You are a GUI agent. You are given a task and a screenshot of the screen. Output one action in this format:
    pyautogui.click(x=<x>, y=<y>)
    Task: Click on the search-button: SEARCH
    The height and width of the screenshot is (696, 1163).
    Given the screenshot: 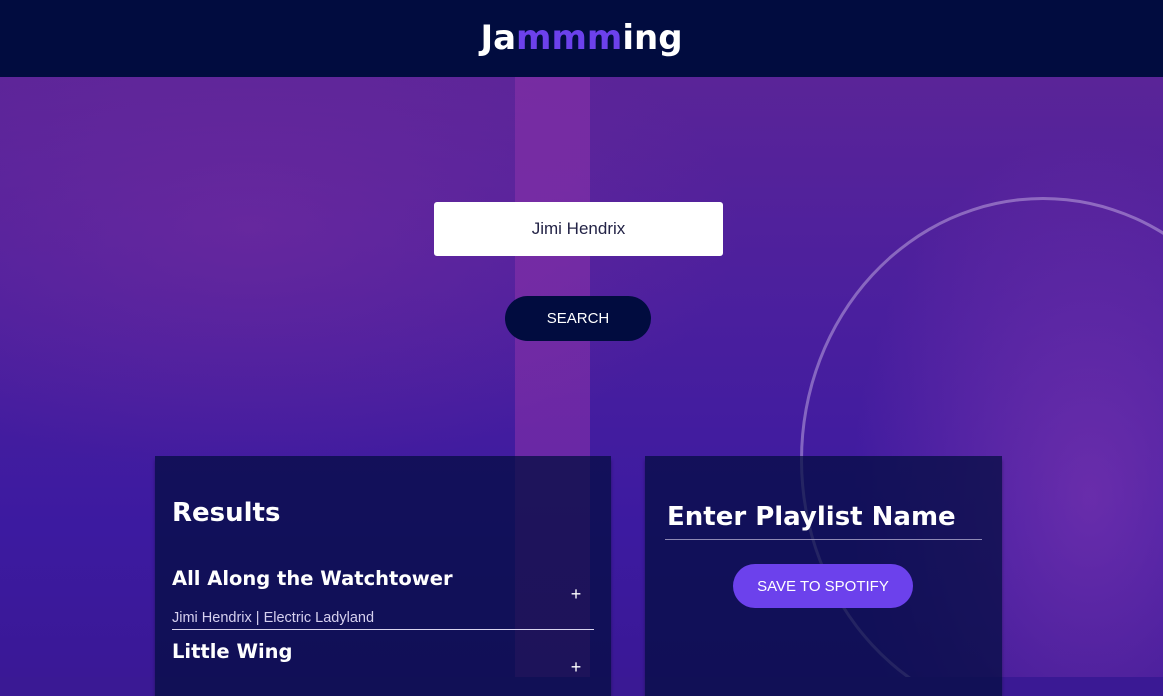 What is the action you would take?
    pyautogui.click(x=578, y=318)
    